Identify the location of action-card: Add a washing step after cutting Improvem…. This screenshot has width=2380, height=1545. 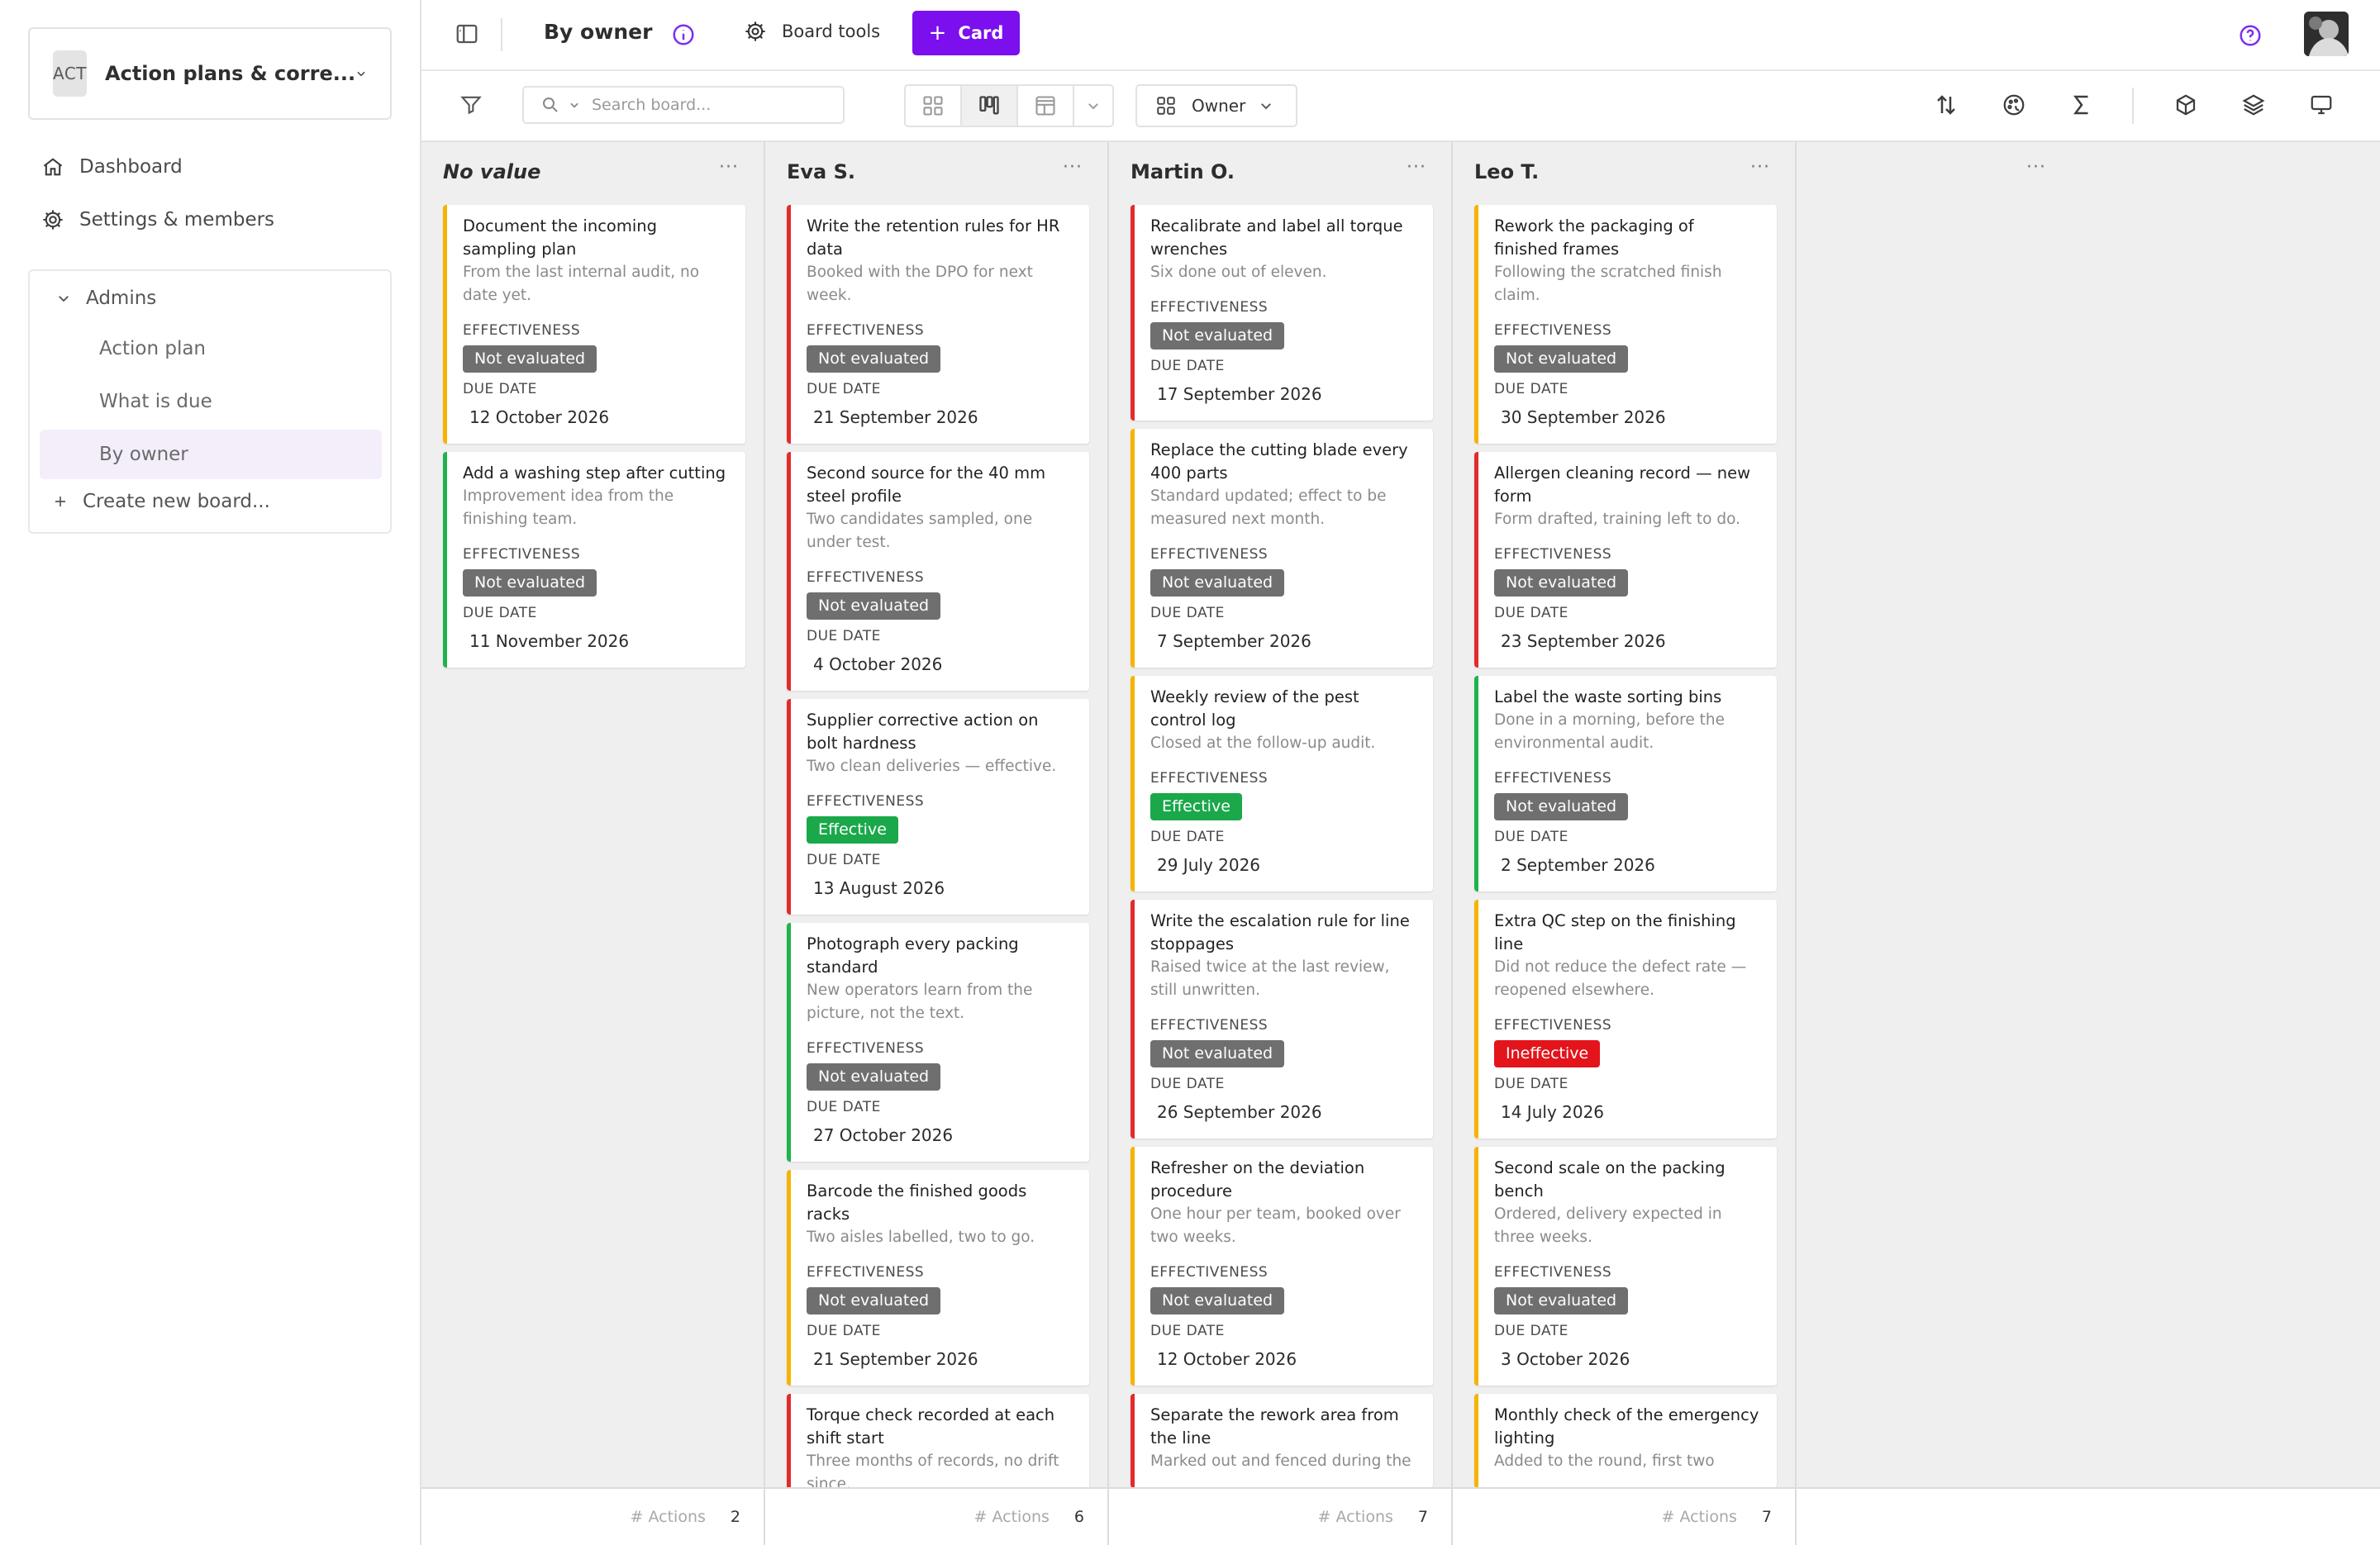
(594, 560).